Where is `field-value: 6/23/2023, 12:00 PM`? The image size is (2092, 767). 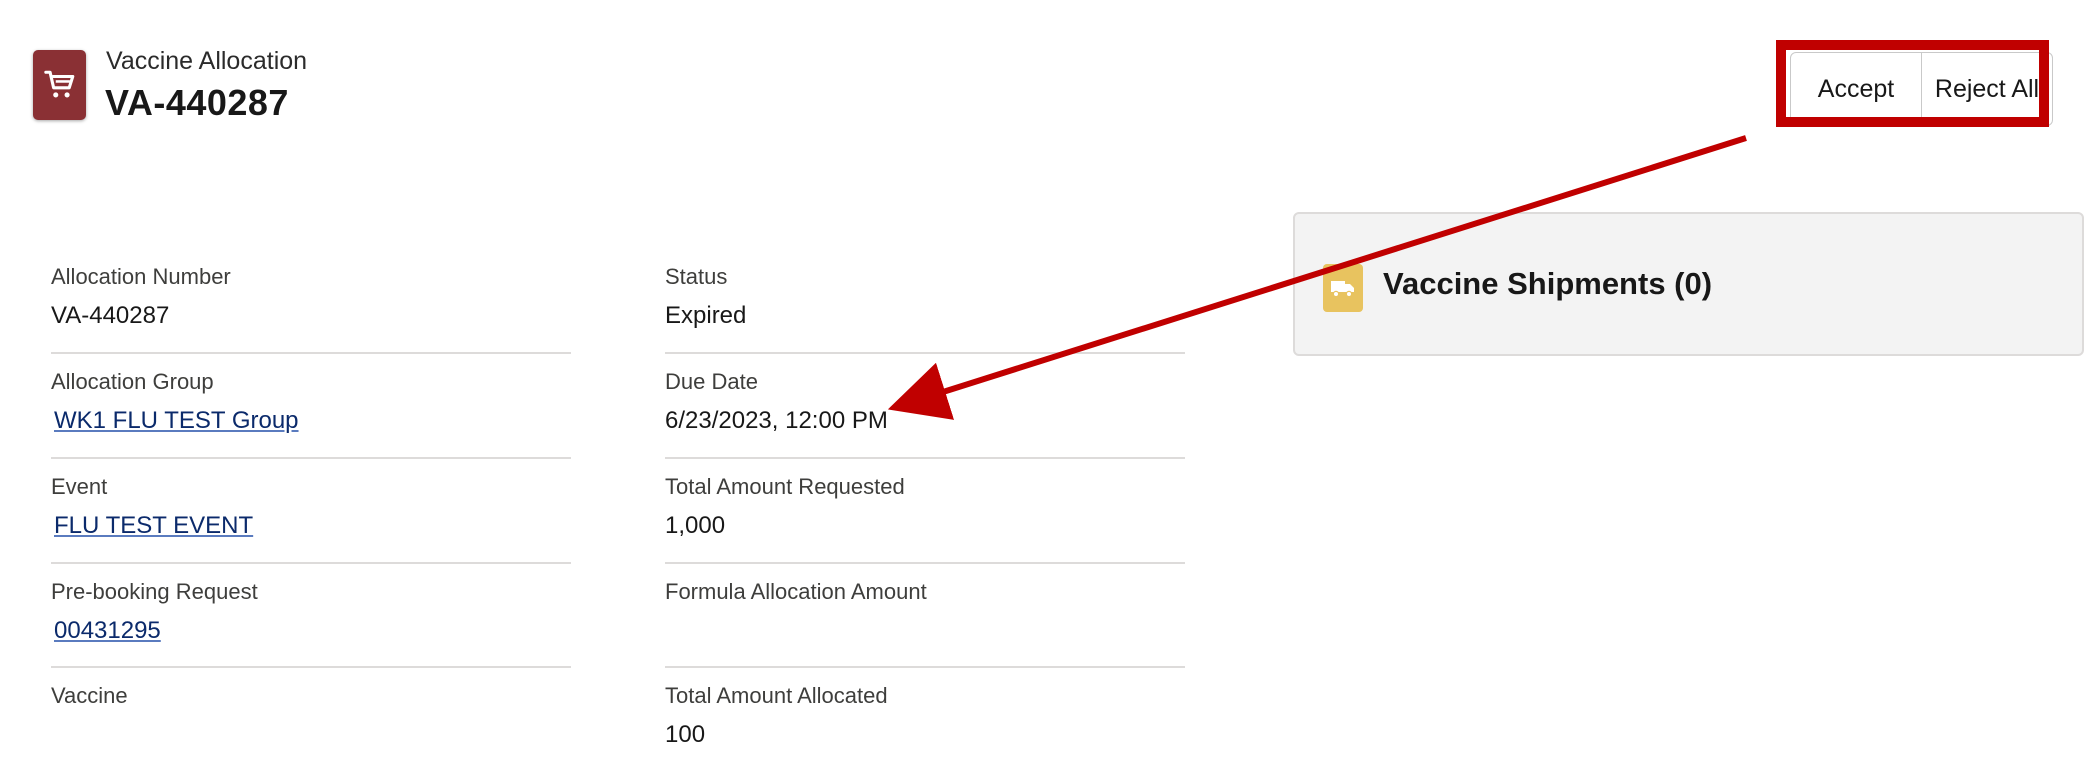 field-value: 6/23/2023, 12:00 PM is located at coordinates (776, 420).